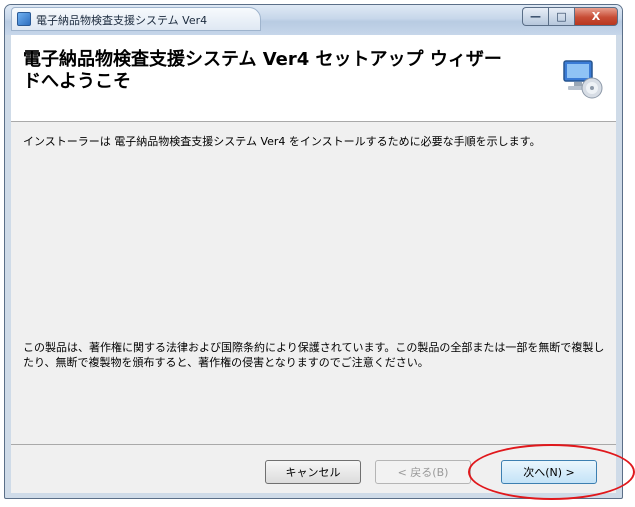 The image size is (635, 507). I want to click on close-button: X, so click(596, 16).